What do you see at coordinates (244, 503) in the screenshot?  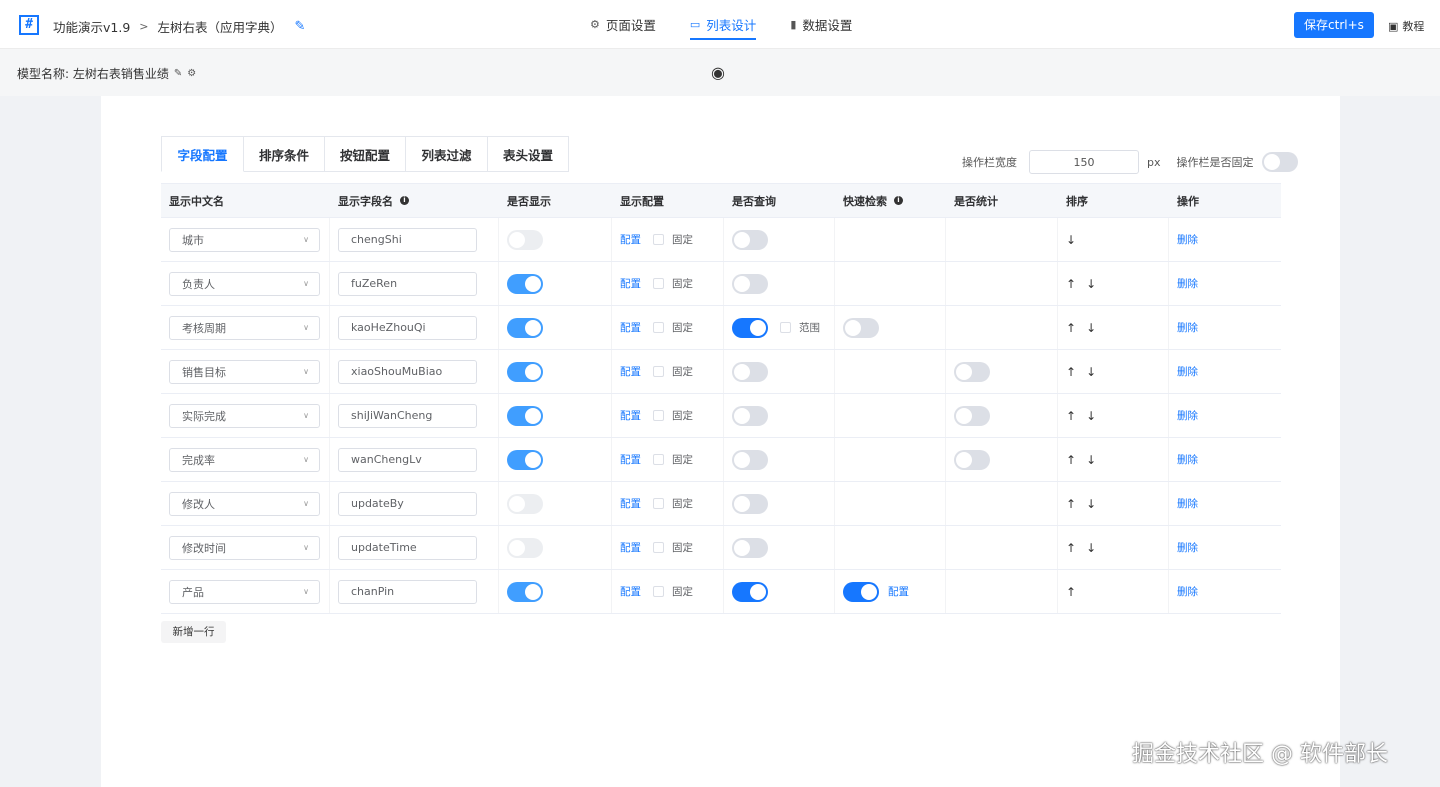 I see `cn-name-select: 修改人 ∨` at bounding box center [244, 503].